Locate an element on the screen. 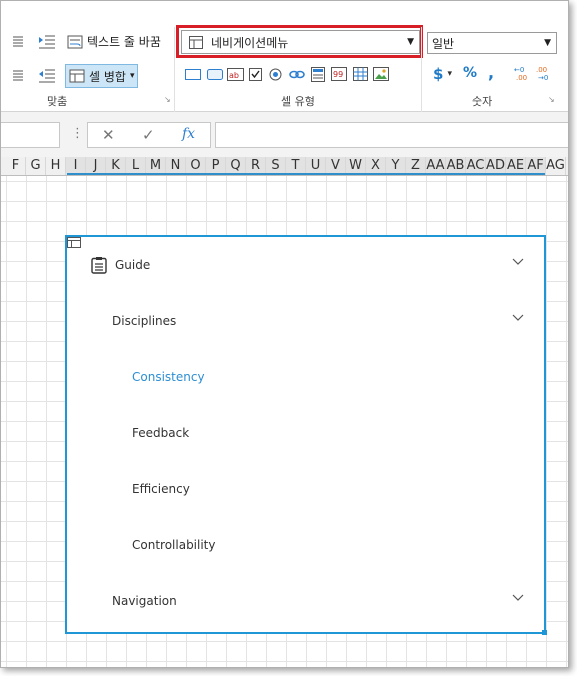 This screenshot has height=676, width=577. formula-input is located at coordinates (391, 135).